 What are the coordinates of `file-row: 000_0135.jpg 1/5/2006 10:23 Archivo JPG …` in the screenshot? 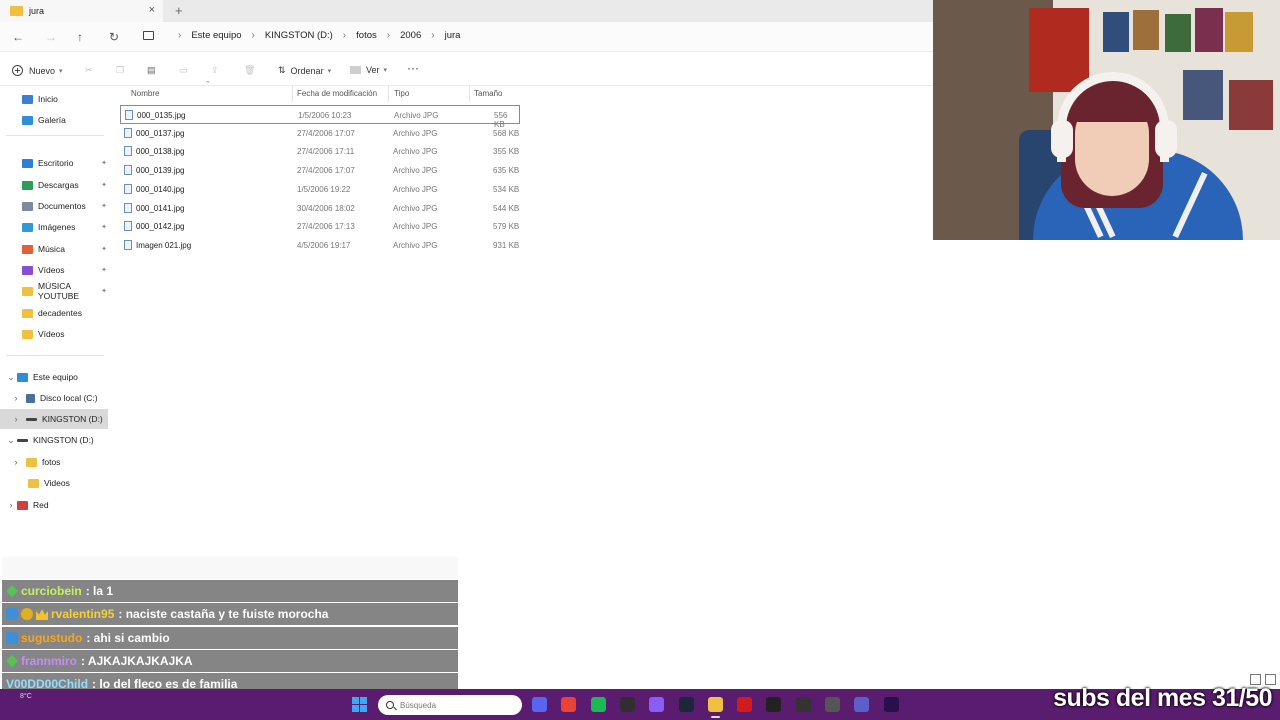 It's located at (320, 117).